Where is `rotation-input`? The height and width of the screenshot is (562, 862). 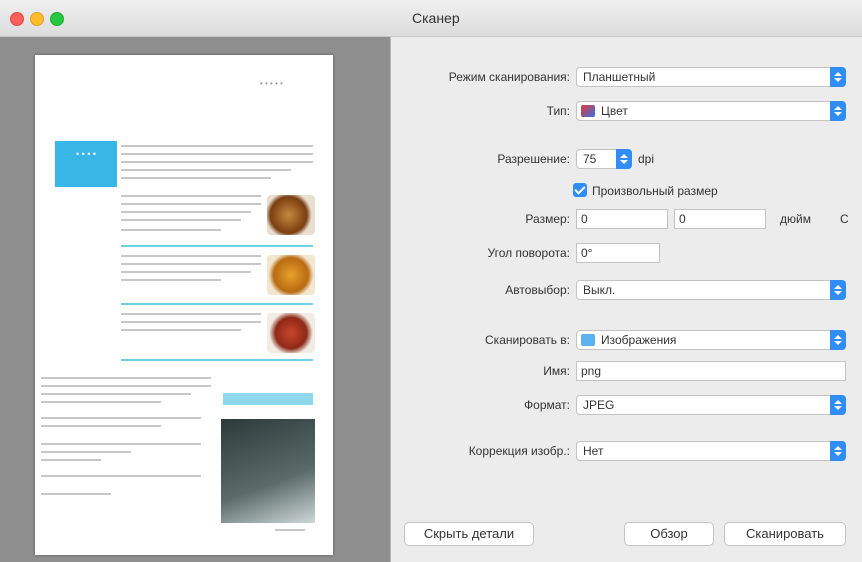 rotation-input is located at coordinates (618, 253).